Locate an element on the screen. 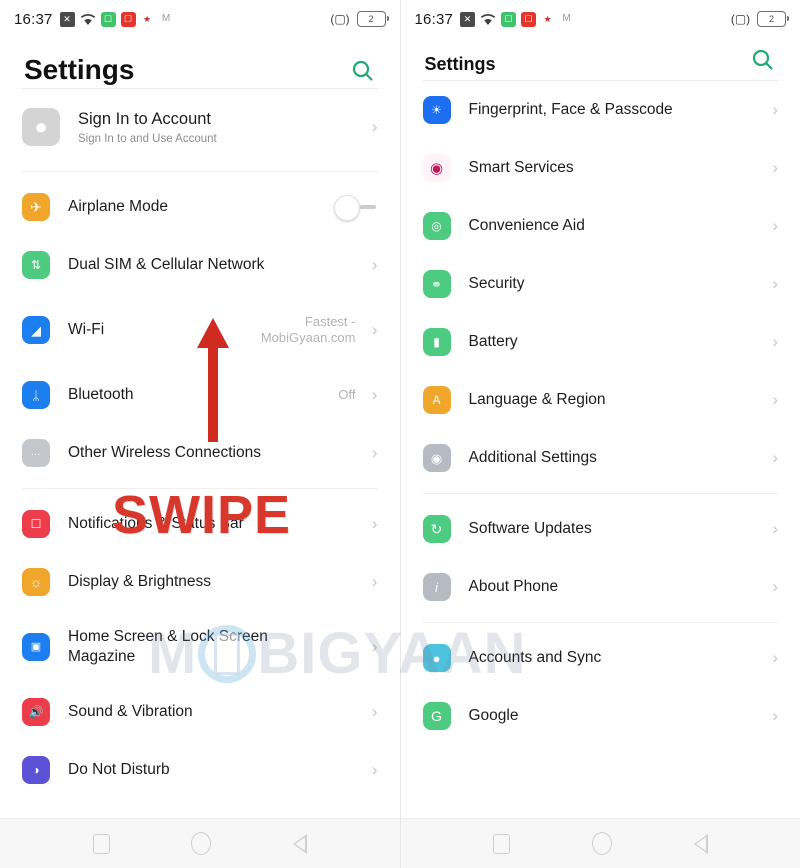 The height and width of the screenshot is (868, 800). status-time: 16:37 is located at coordinates (33, 19).